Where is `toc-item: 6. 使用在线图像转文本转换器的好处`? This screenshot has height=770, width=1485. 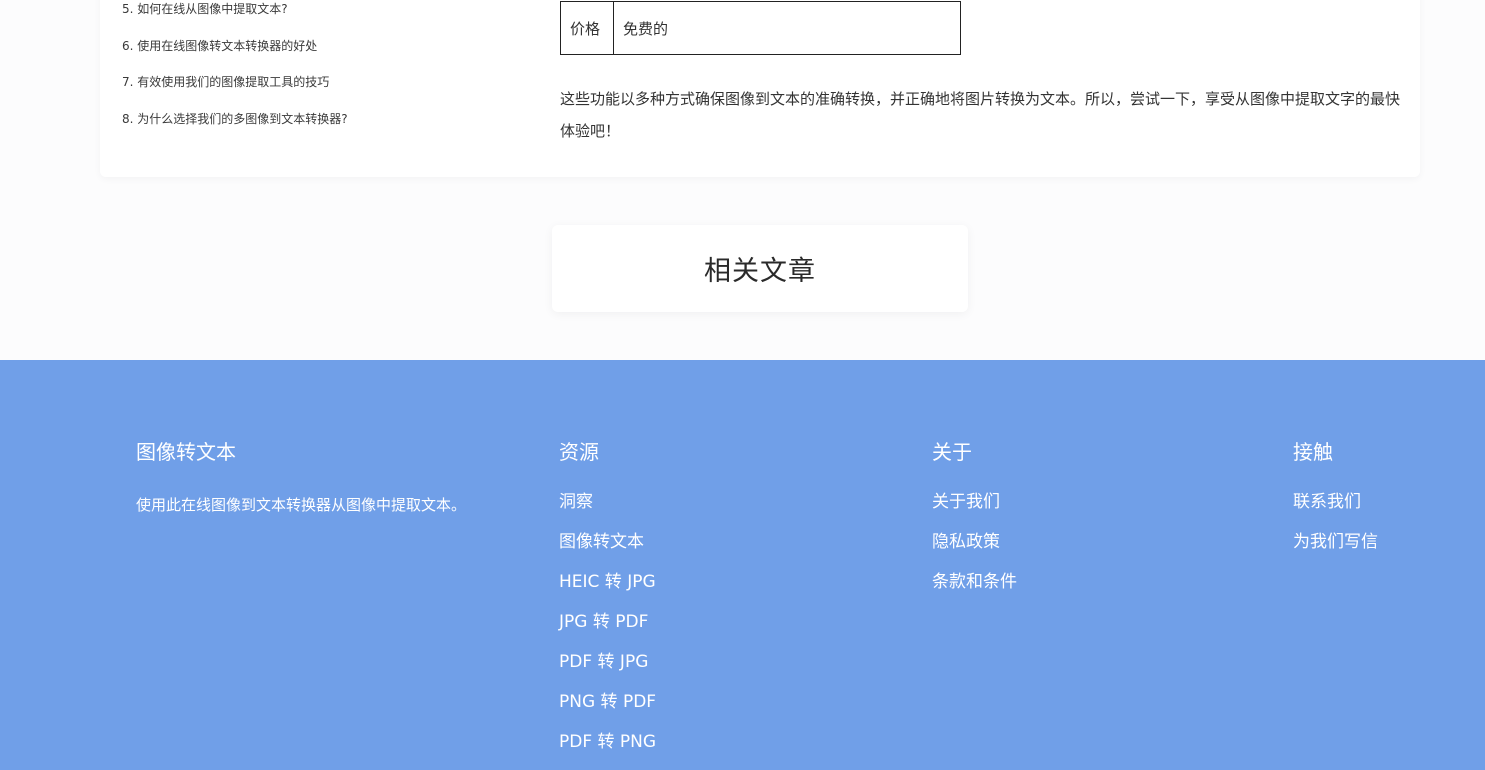
toc-item: 6. 使用在线图像转文本转换器的好处 is located at coordinates (219, 45).